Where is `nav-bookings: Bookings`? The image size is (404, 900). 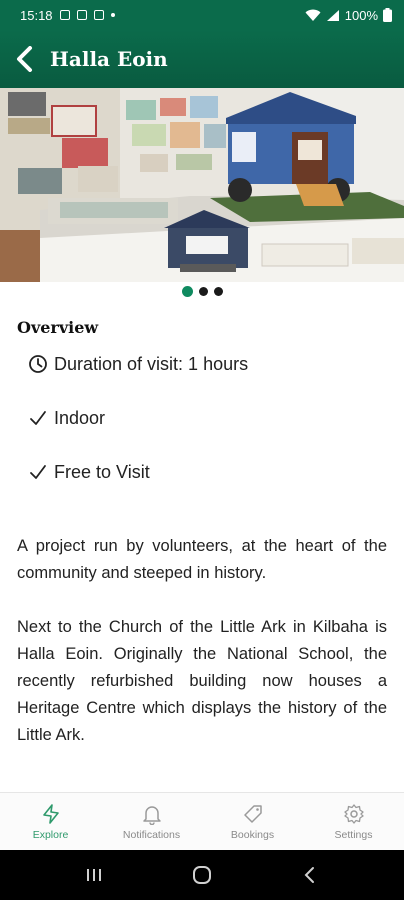 nav-bookings: Bookings is located at coordinates (252, 821).